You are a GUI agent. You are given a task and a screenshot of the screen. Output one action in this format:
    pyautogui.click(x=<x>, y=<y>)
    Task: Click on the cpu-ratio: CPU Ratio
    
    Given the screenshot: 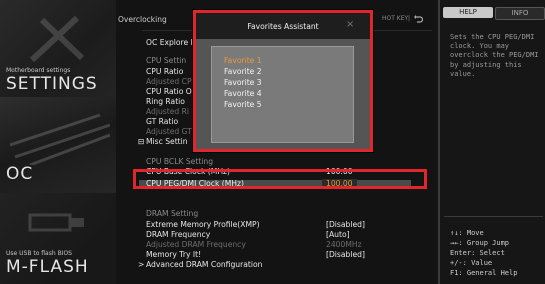 What is the action you would take?
    pyautogui.click(x=164, y=71)
    